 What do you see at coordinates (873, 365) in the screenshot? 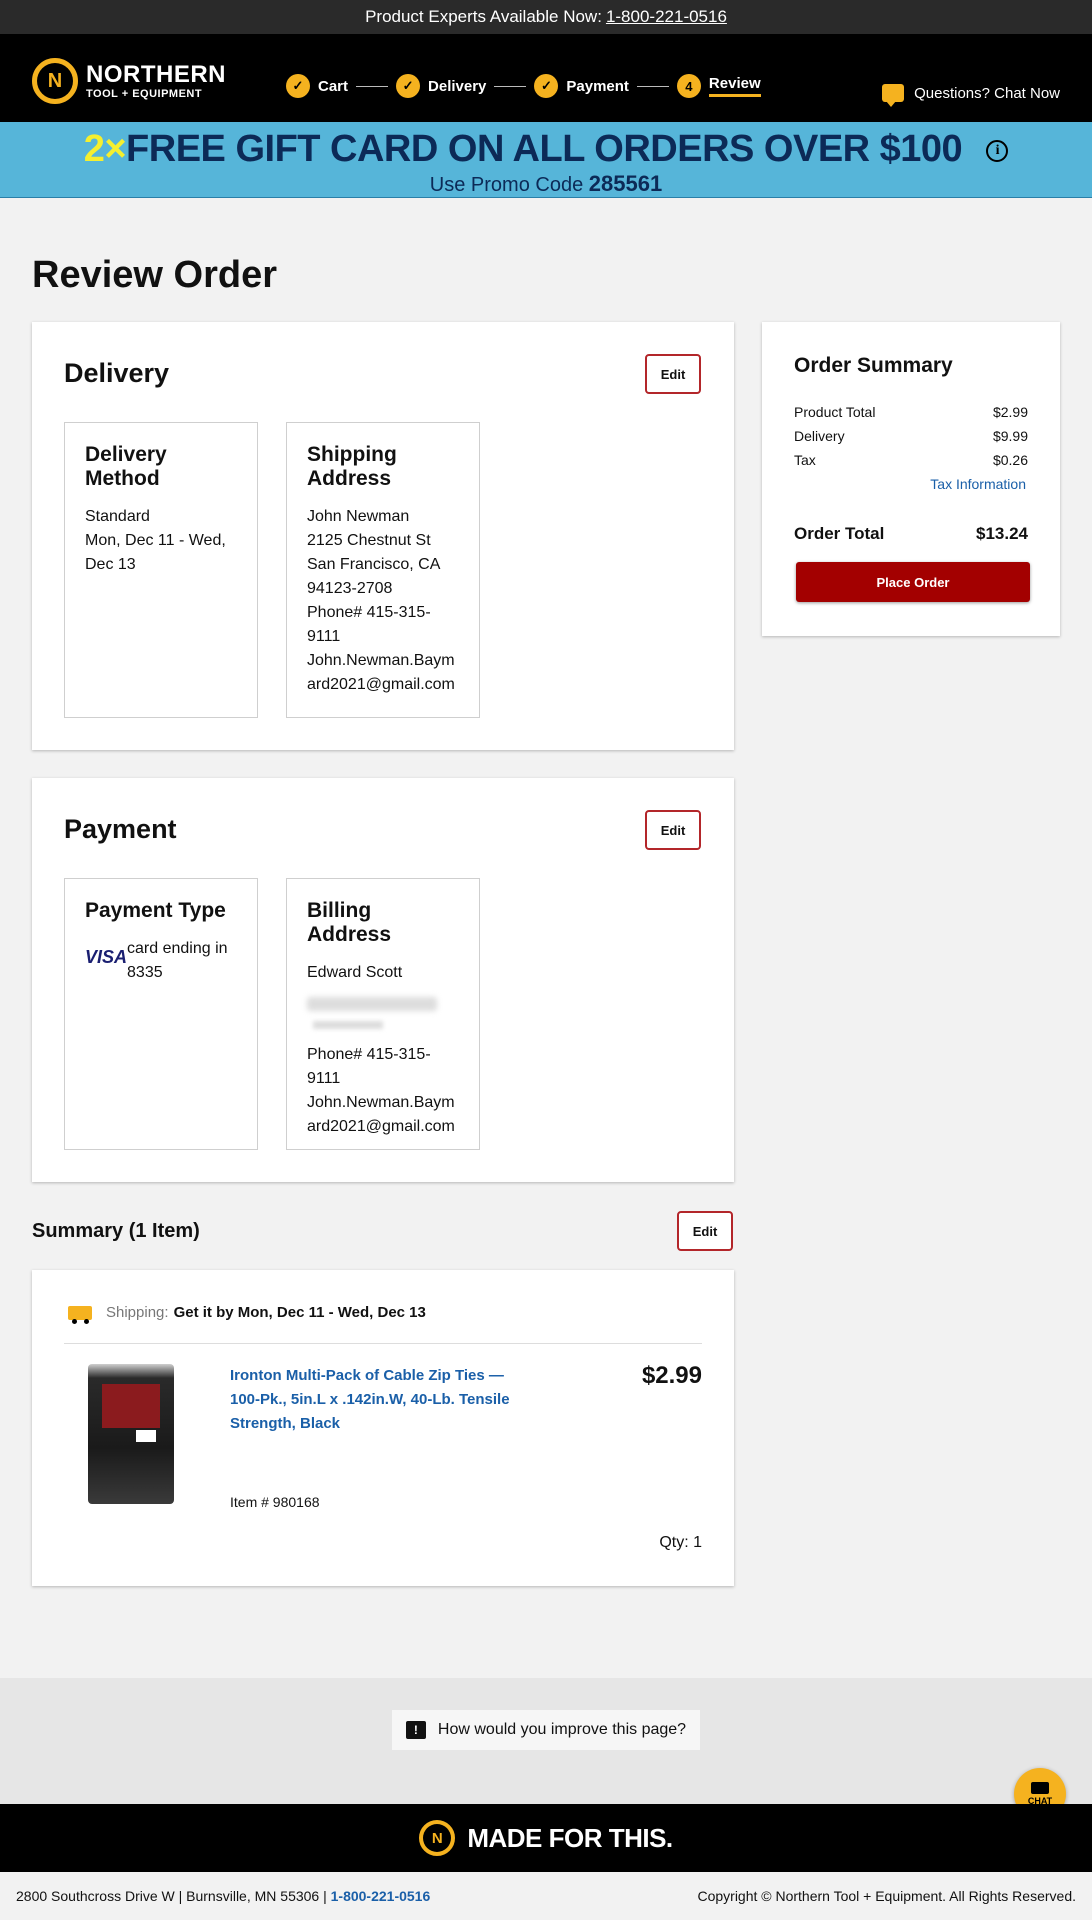
I see `order-summary-title: Order Summary` at bounding box center [873, 365].